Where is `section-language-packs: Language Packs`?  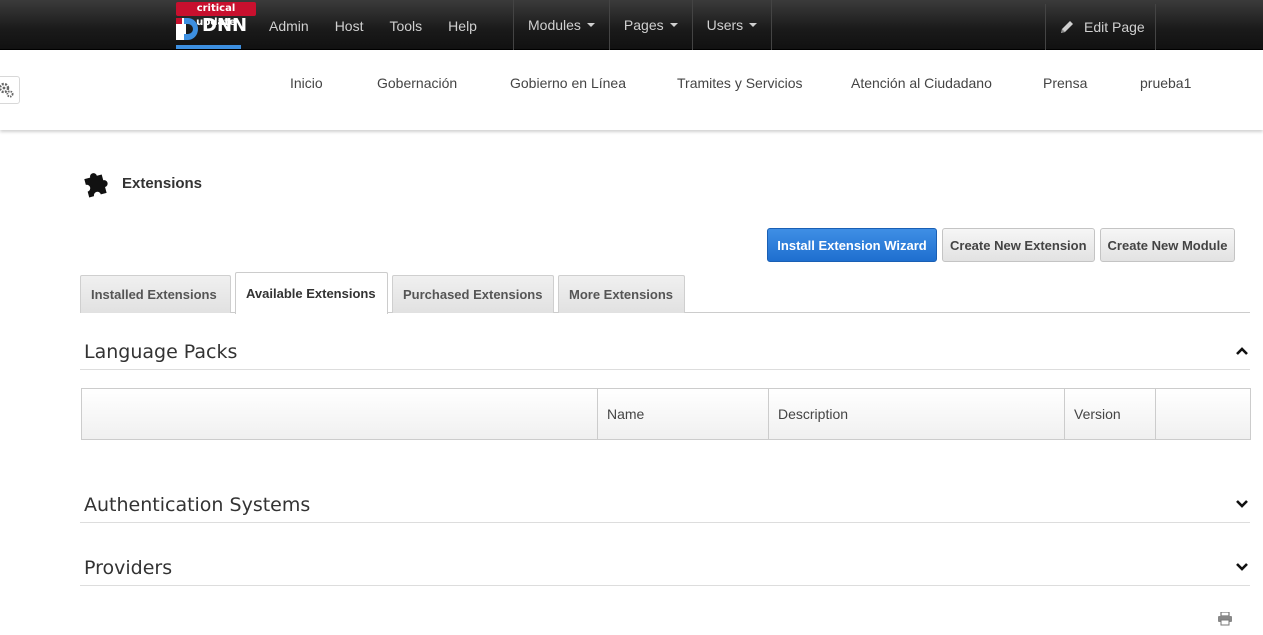 section-language-packs: Language Packs is located at coordinates (665, 350).